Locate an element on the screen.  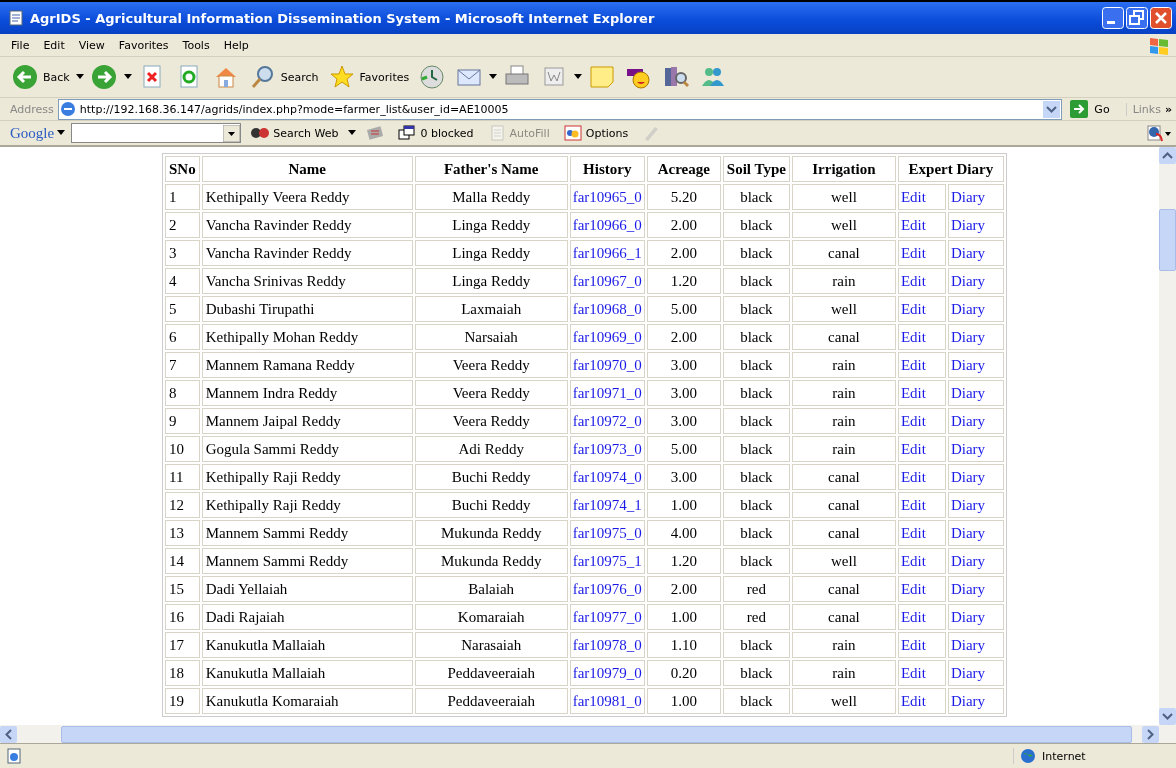
scroll-down-icon is located at coordinates (1167, 716).